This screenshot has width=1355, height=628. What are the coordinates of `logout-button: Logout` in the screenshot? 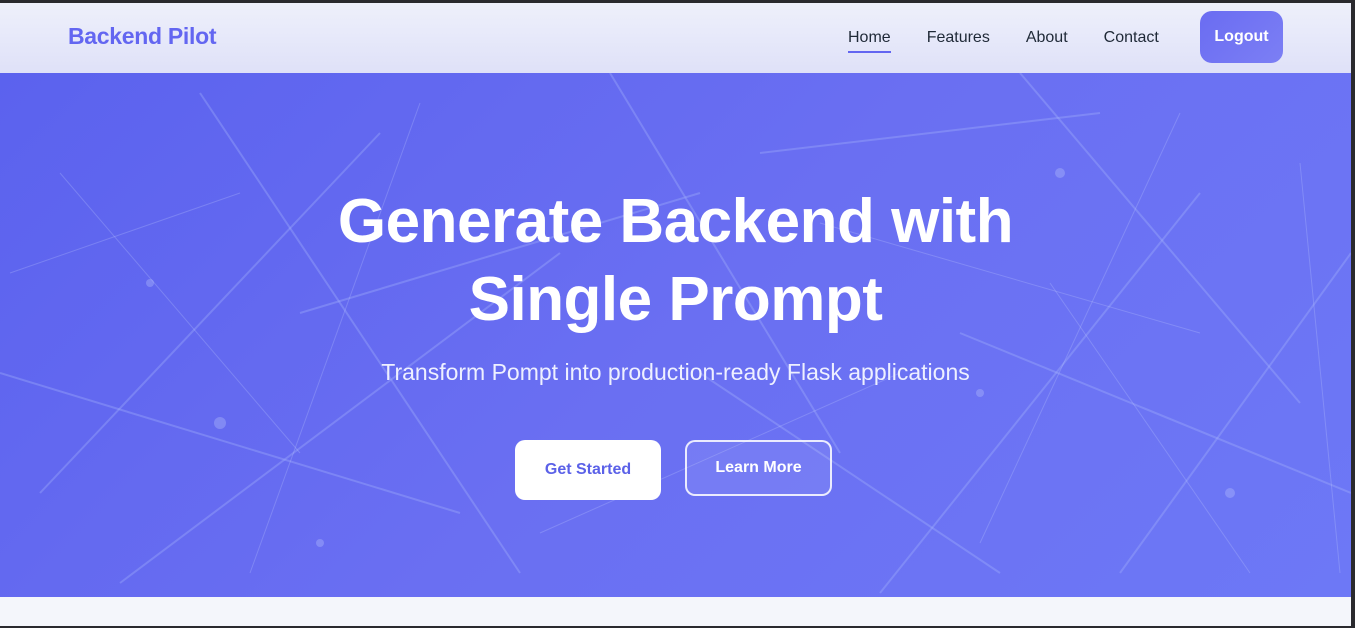 It's located at (1241, 37).